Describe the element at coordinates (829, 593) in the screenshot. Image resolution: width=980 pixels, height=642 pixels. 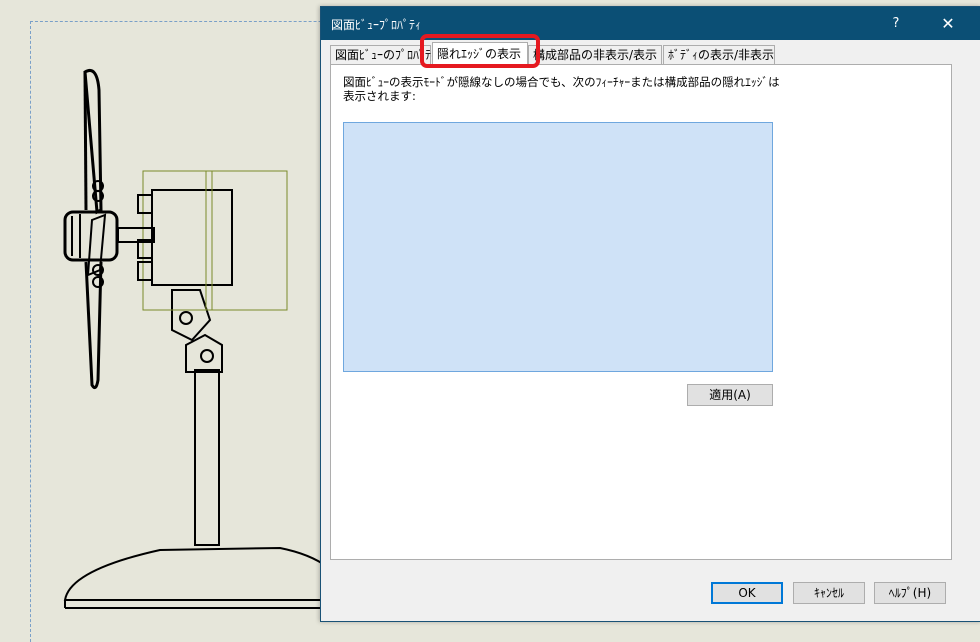
I see `cancel-button: ｷｬﾝｾﾙ` at that location.